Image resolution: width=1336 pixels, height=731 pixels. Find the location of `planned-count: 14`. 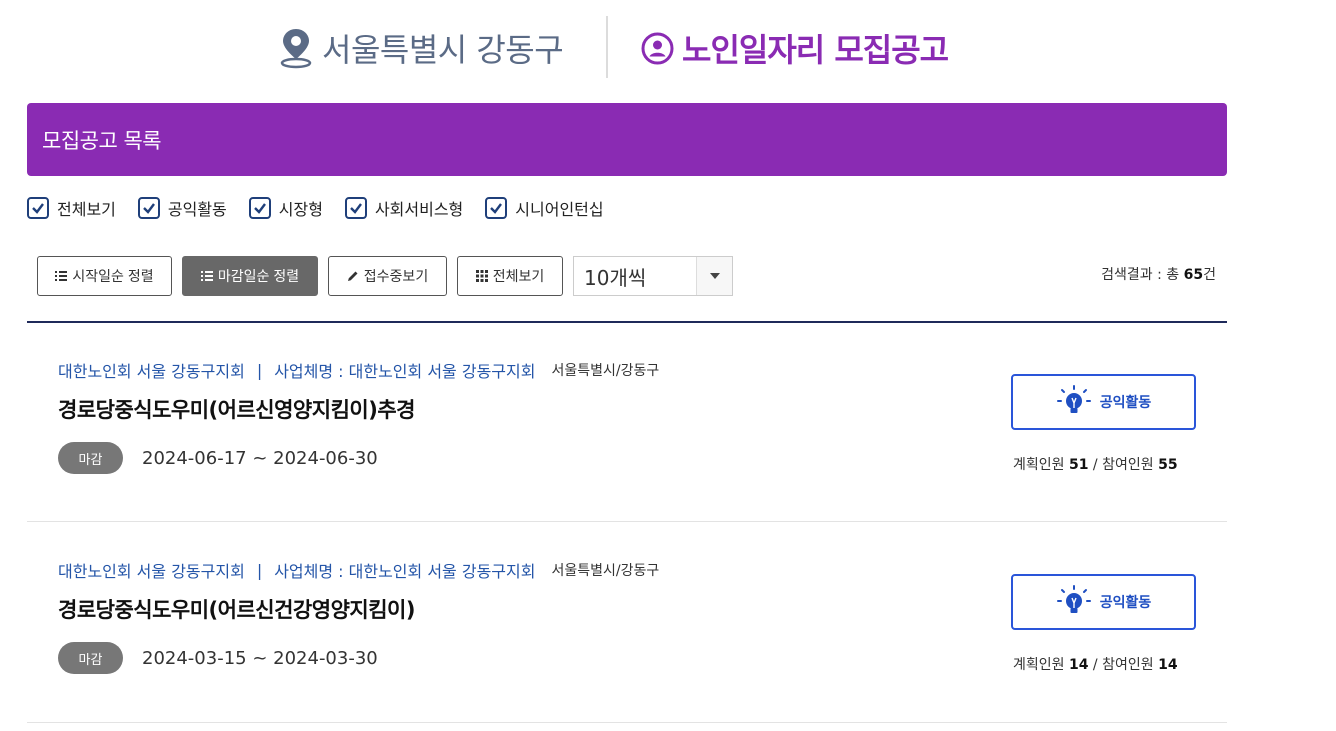

planned-count: 14 is located at coordinates (1078, 665).